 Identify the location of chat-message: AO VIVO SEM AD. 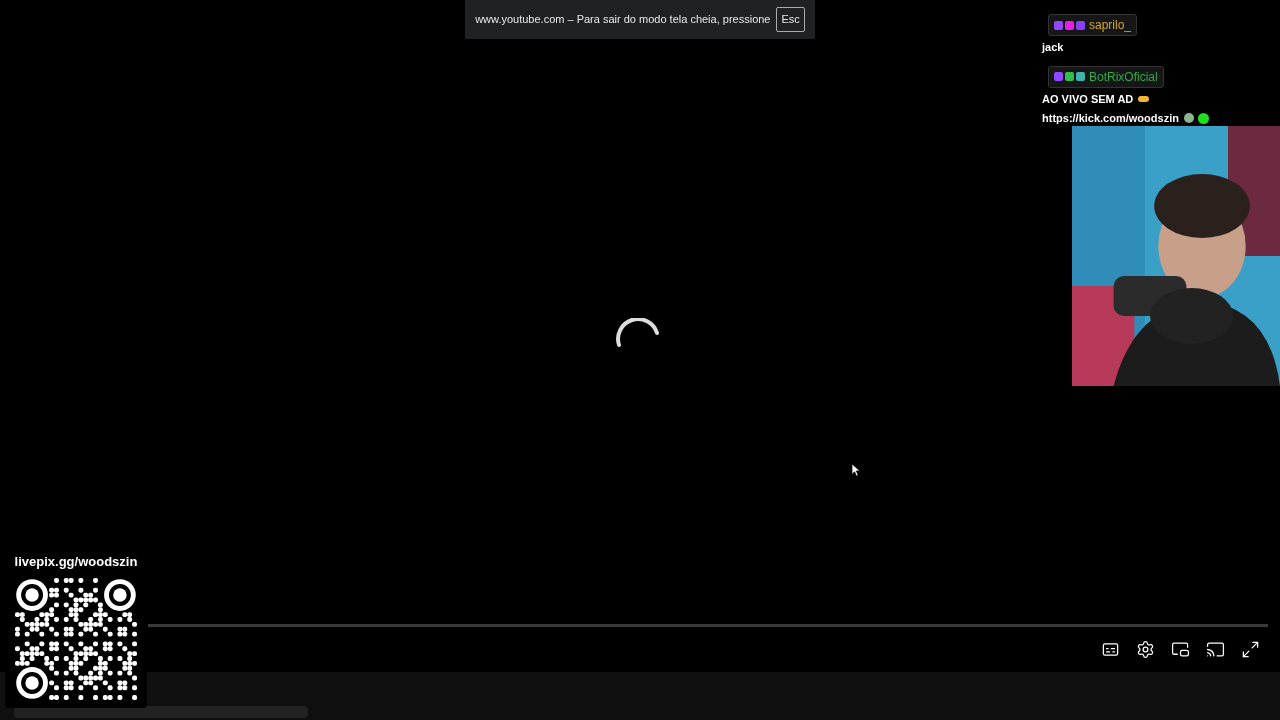
(1088, 99).